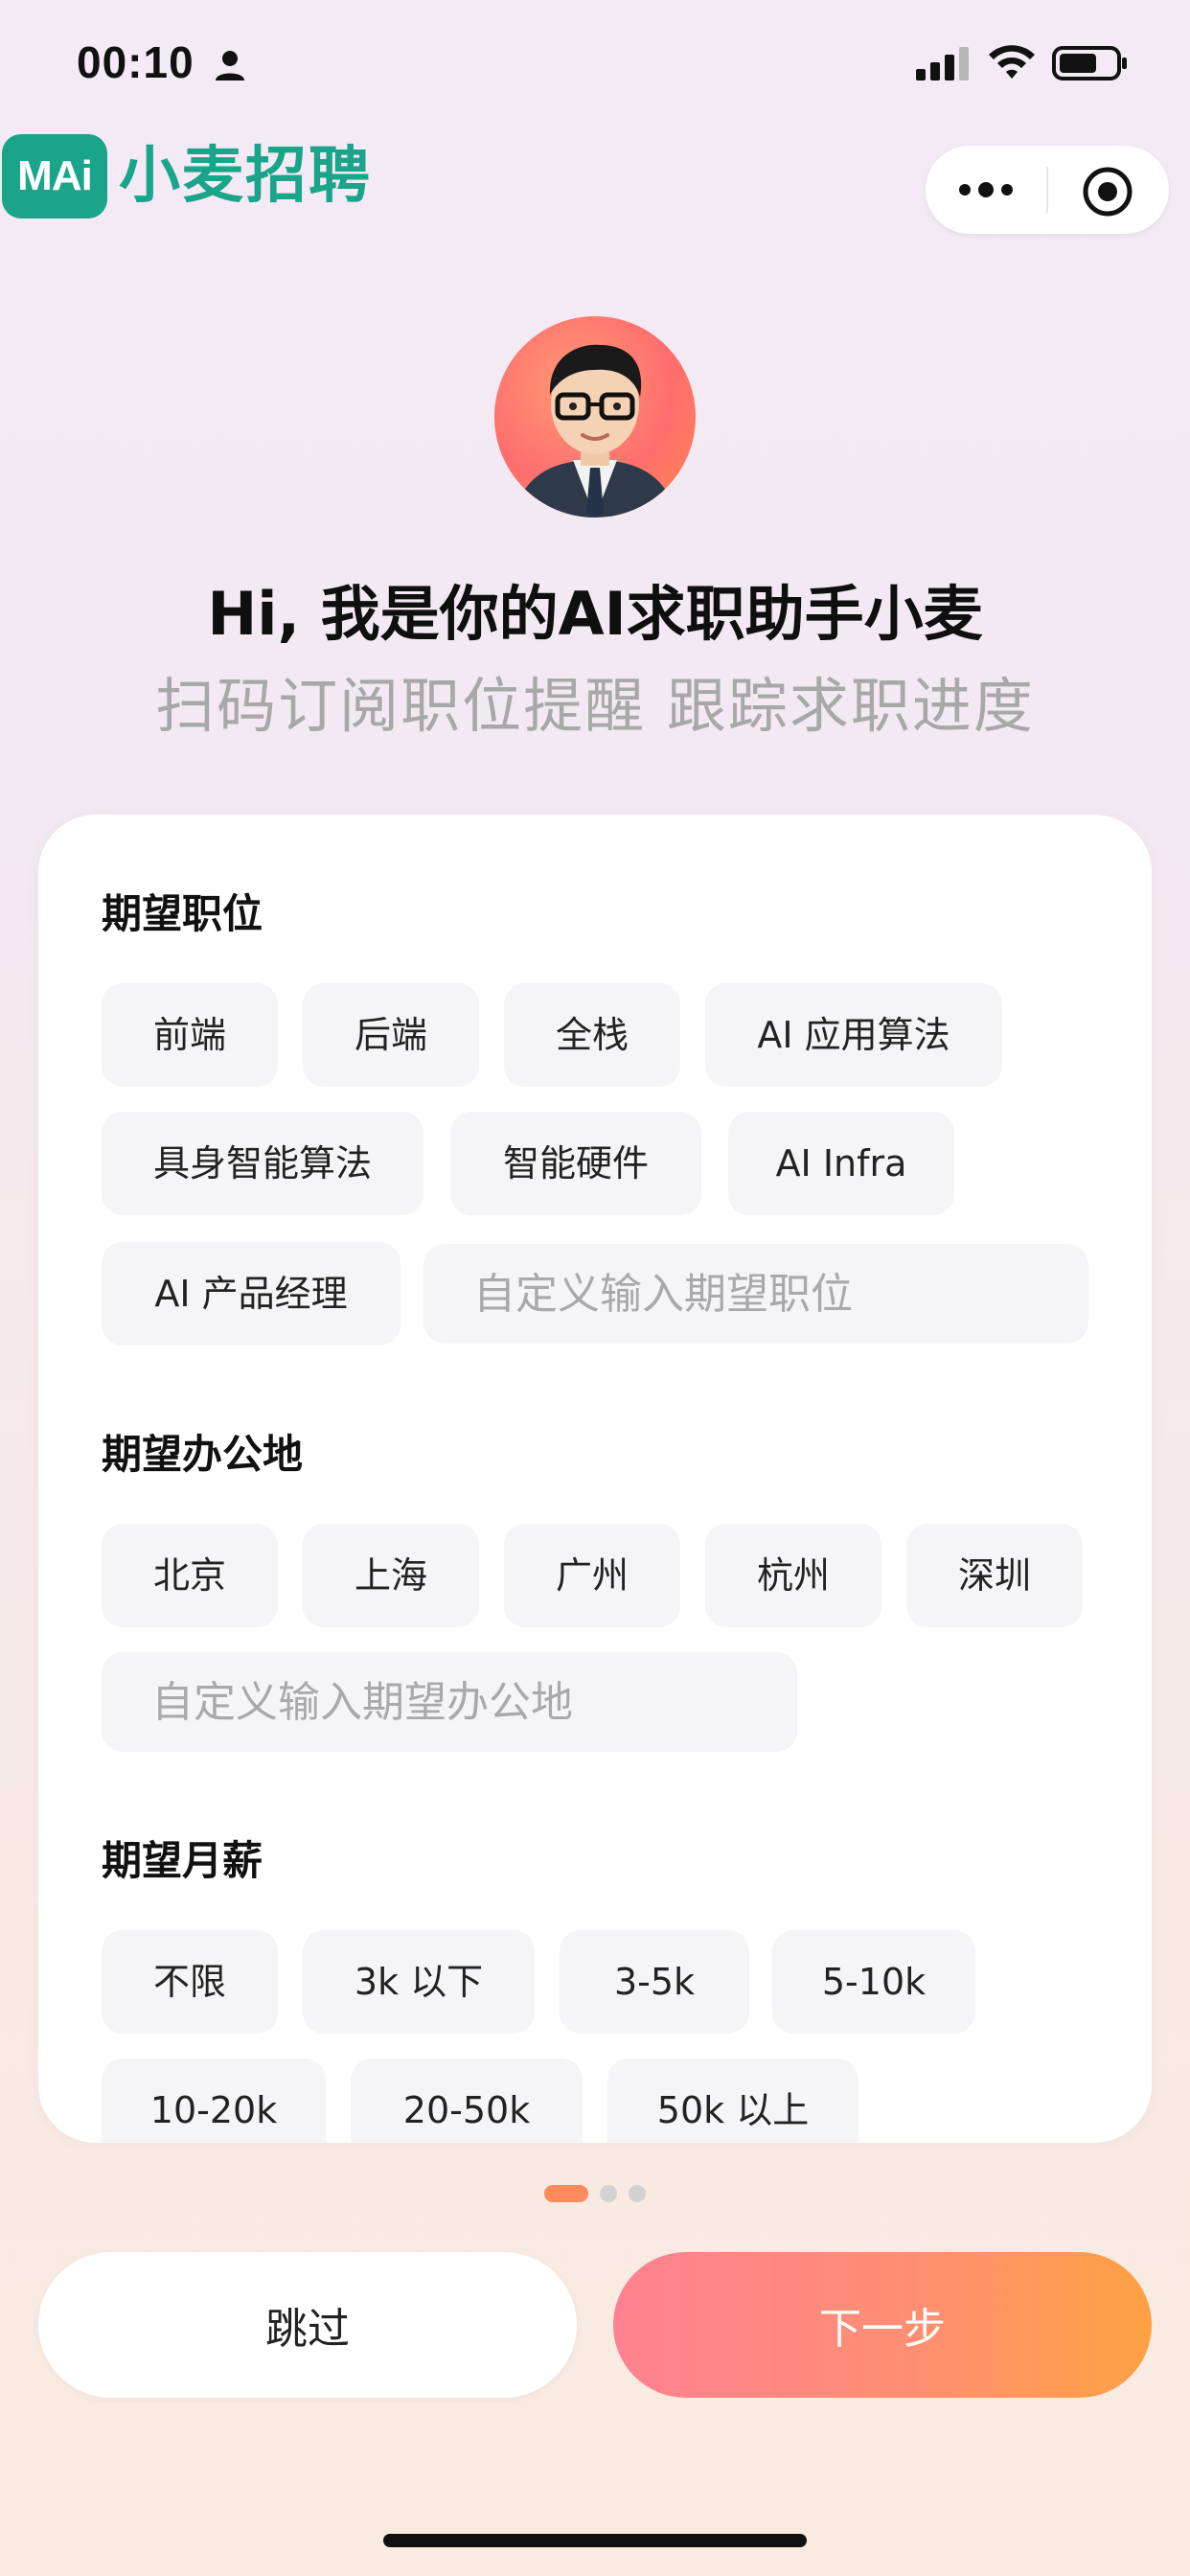 The image size is (1190, 2576). Describe the element at coordinates (251, 1294) in the screenshot. I see `position-chip: AI 产品经理` at that location.